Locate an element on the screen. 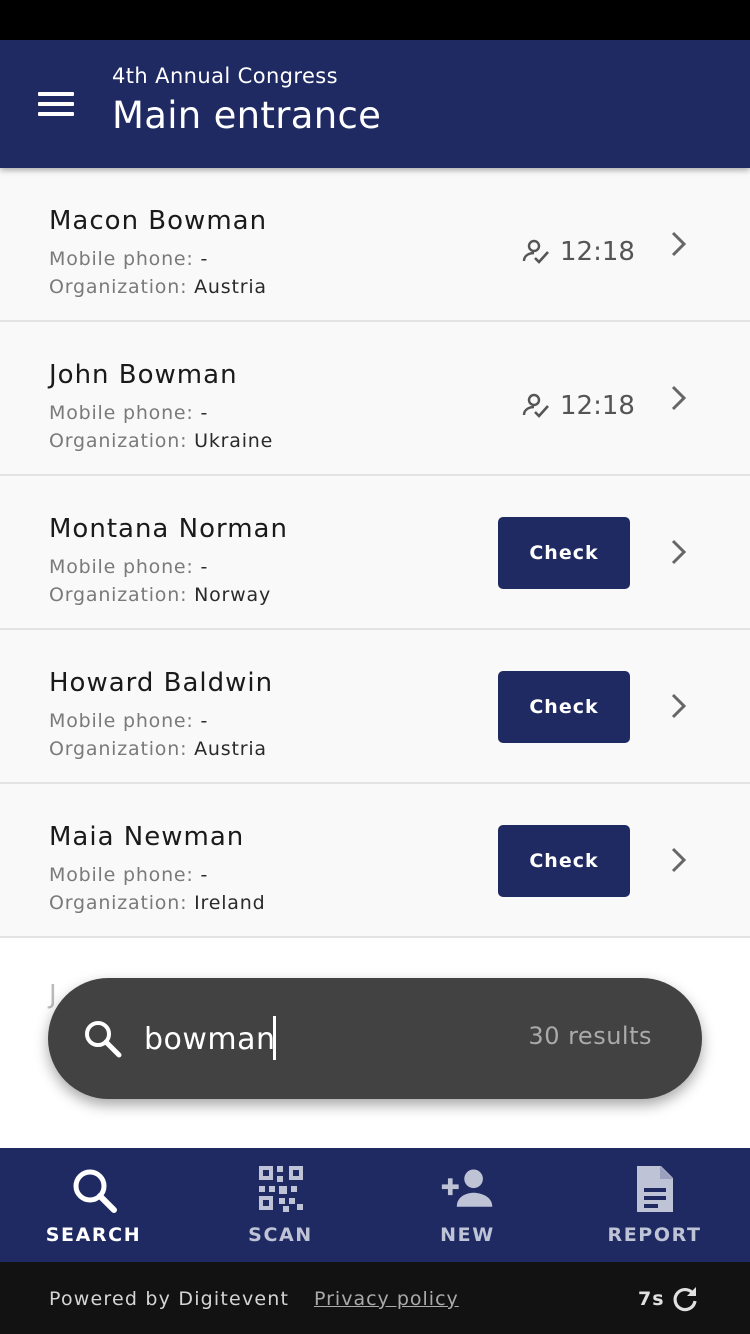 The height and width of the screenshot is (1334, 750). bottom-nav: SEARCH SCAN NEW REPORT is located at coordinates (375, 1205).